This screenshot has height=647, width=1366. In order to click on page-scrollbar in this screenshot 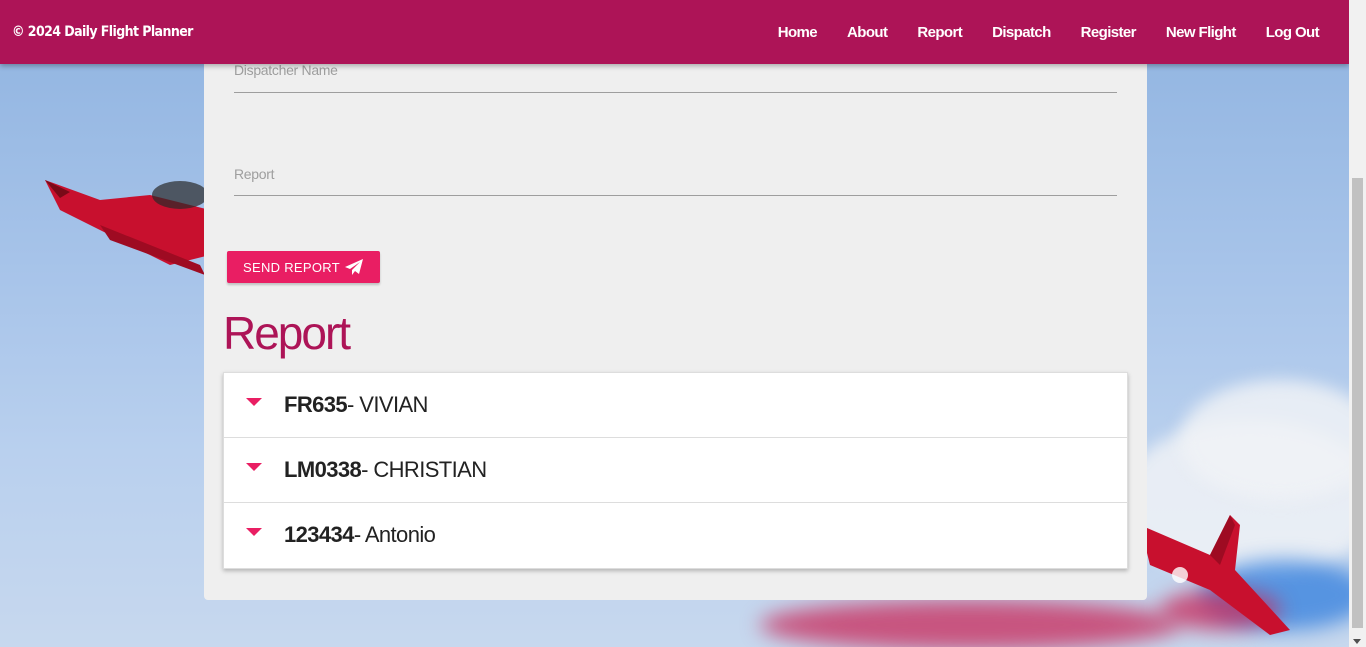, I will do `click(1357, 323)`.